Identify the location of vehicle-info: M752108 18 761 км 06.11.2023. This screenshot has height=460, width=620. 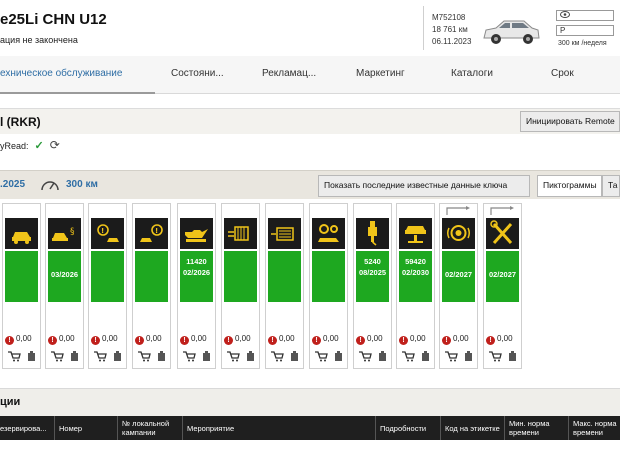
(451, 30).